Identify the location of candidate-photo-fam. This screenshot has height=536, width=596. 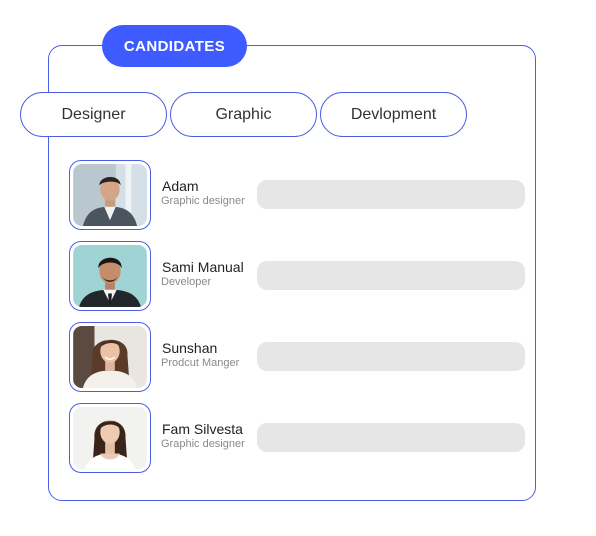
(110, 438).